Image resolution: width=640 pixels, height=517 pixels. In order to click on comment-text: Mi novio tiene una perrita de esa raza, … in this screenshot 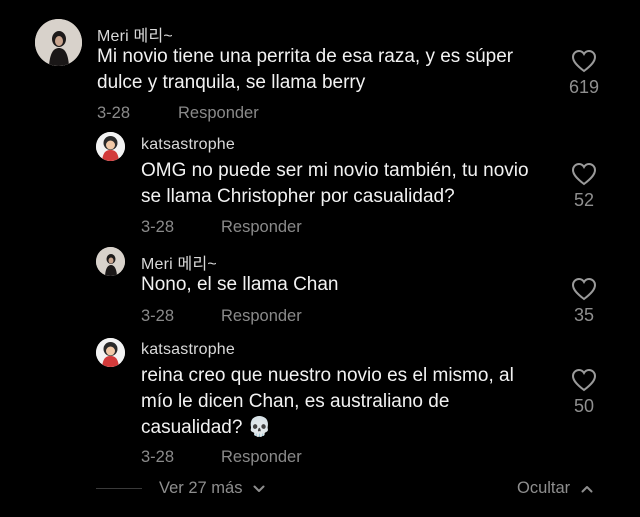, I will do `click(305, 69)`.